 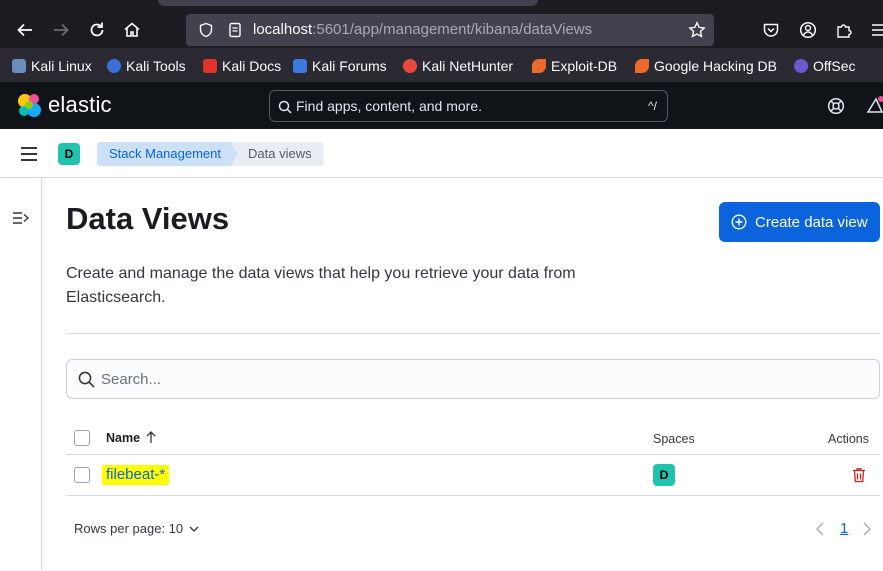 What do you see at coordinates (348, 3) in the screenshot?
I see `active-tab-edge` at bounding box center [348, 3].